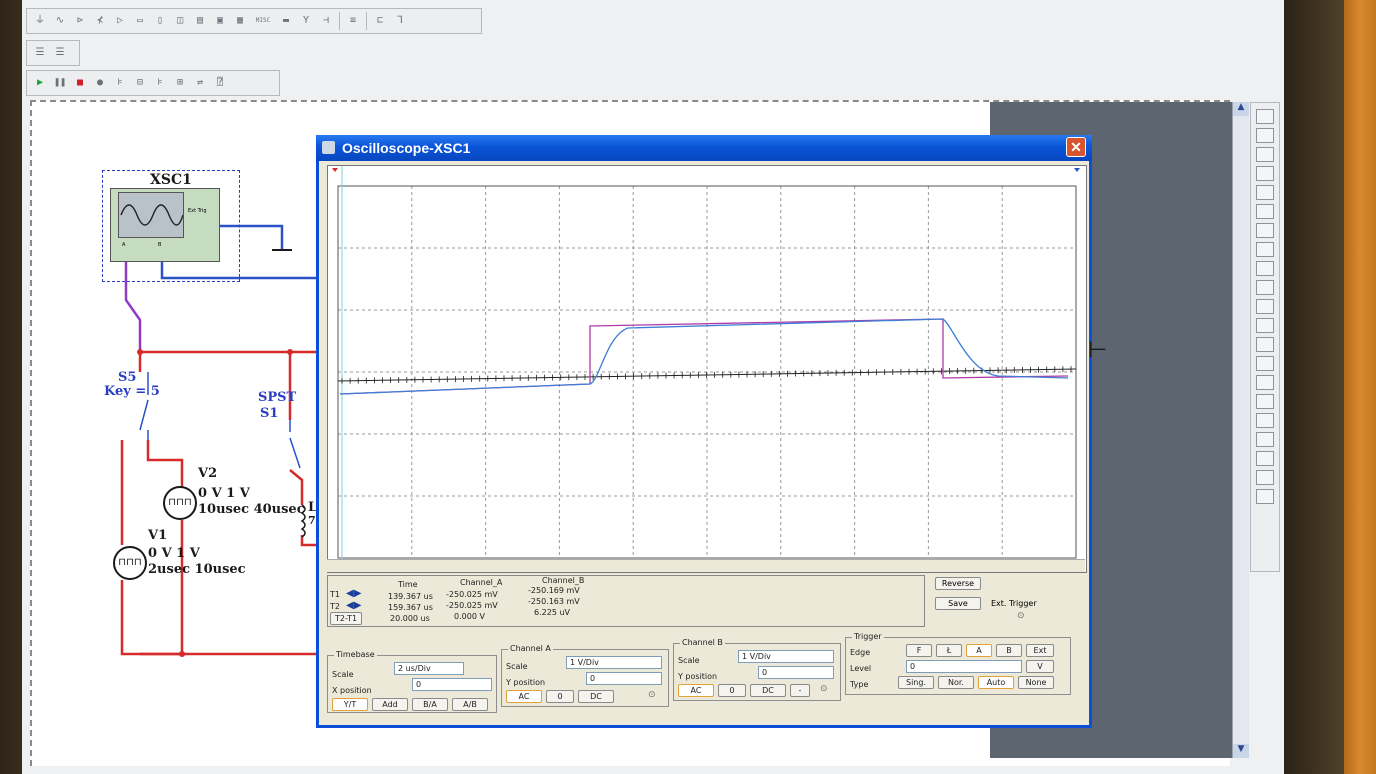  Describe the element at coordinates (1265, 382) in the screenshot. I see `agilent-generator-icon` at that location.